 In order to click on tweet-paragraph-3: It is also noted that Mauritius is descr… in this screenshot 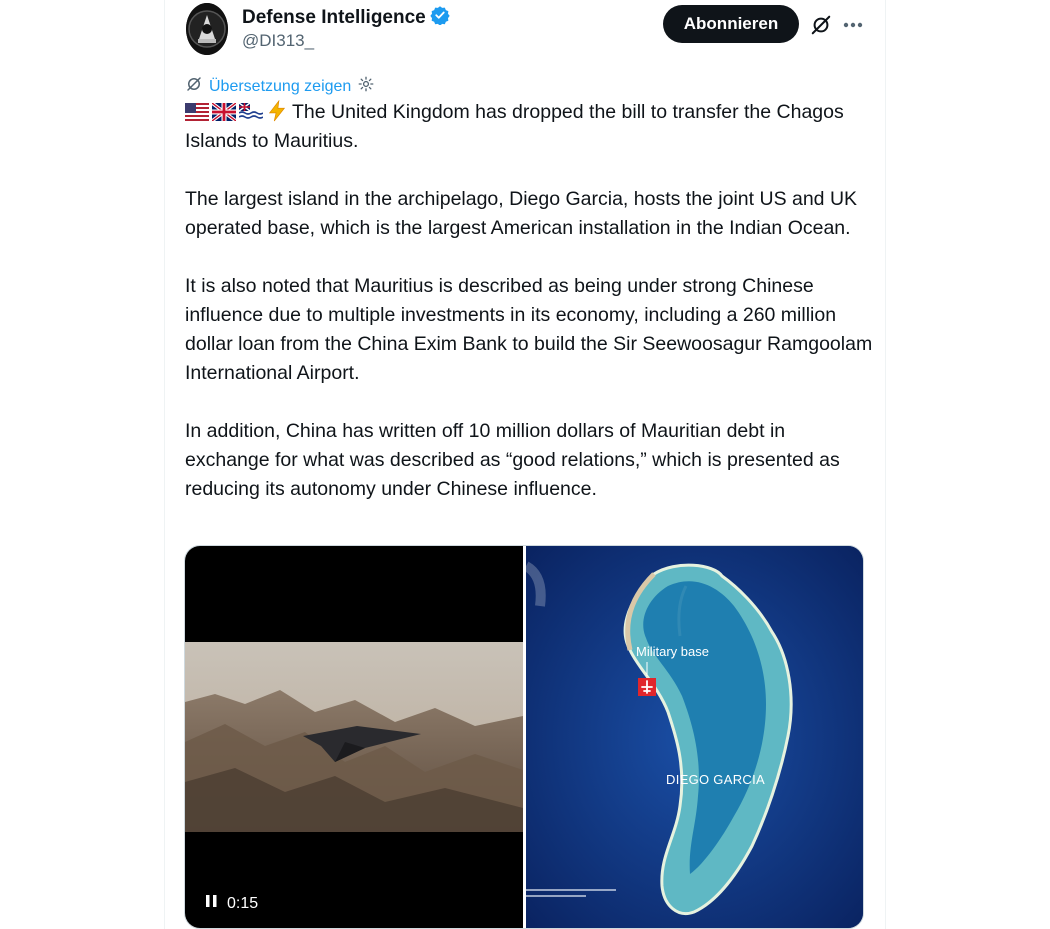, I will do `click(529, 329)`.